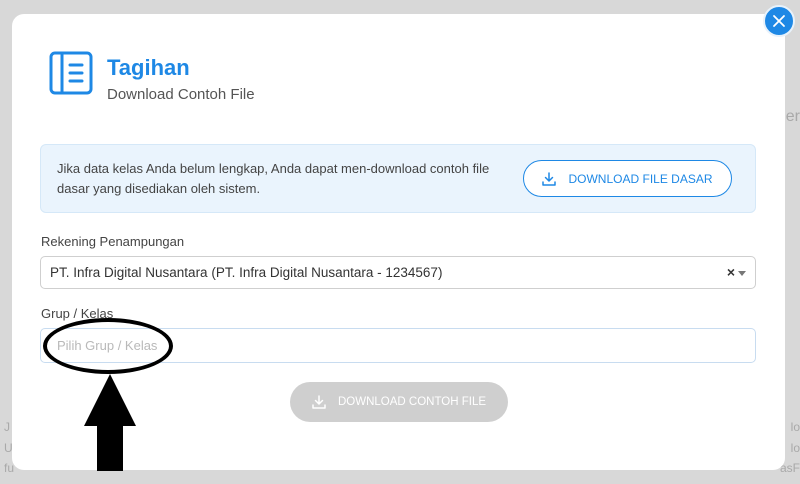  What do you see at coordinates (398, 345) in the screenshot?
I see `group-select-input` at bounding box center [398, 345].